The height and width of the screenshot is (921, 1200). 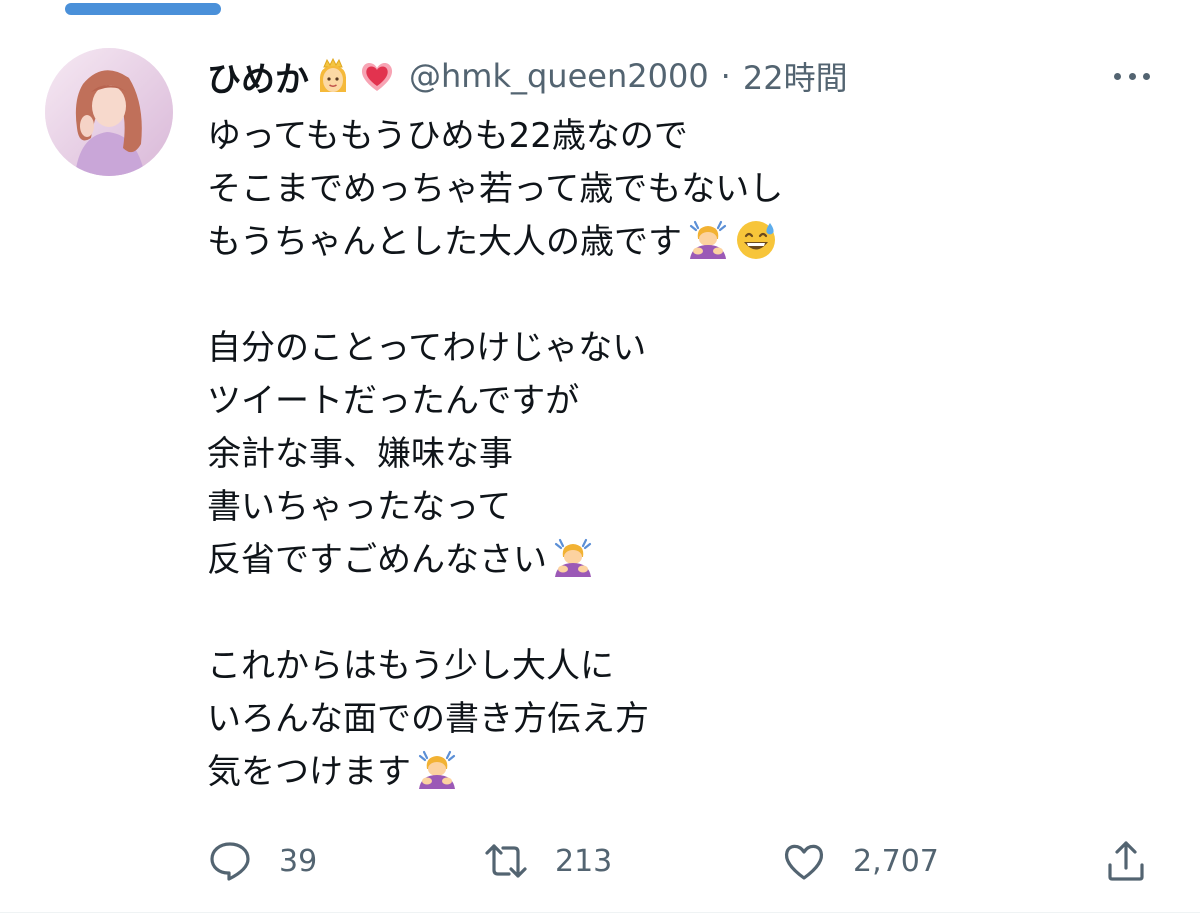 I want to click on share-icon, so click(x=1126, y=861).